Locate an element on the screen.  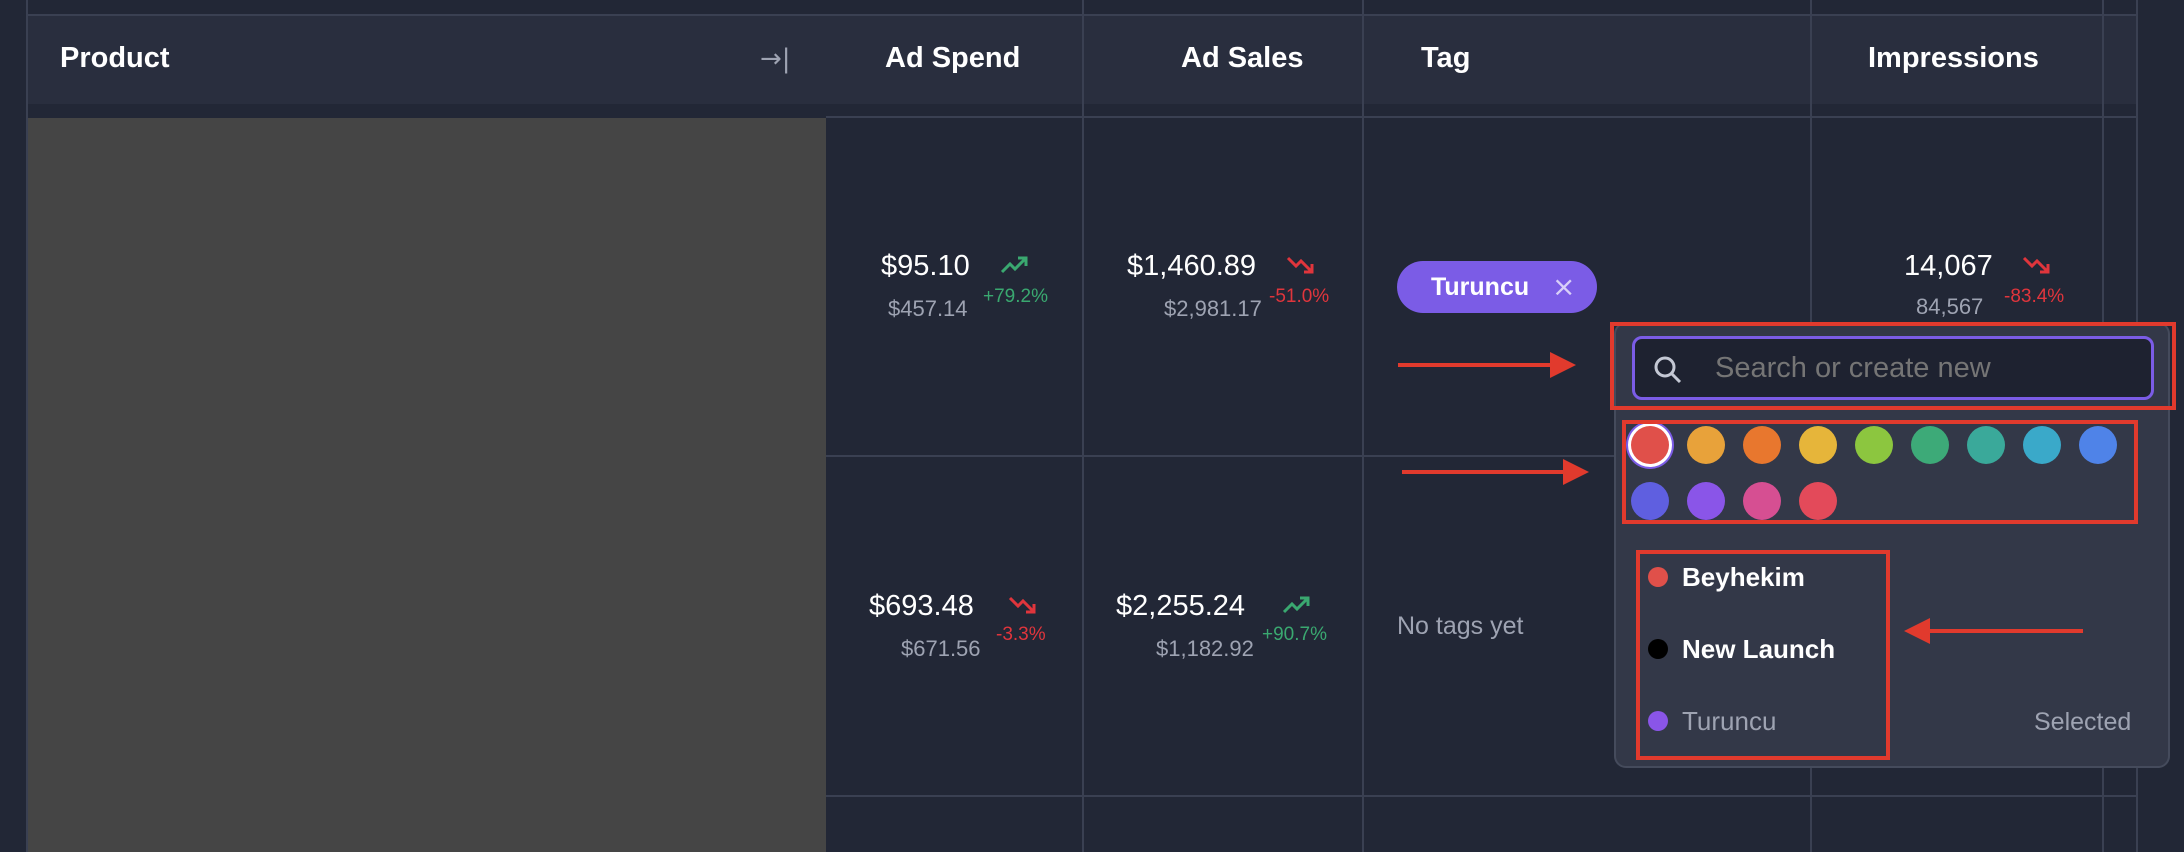
ad-sales-prev: $1,182.92 is located at coordinates (1205, 648).